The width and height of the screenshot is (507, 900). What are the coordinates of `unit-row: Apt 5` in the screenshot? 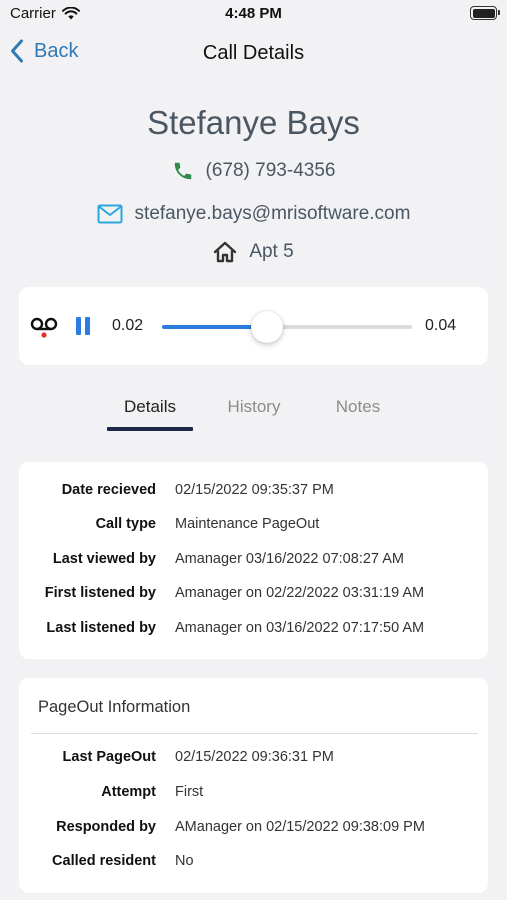 It's located at (253, 252).